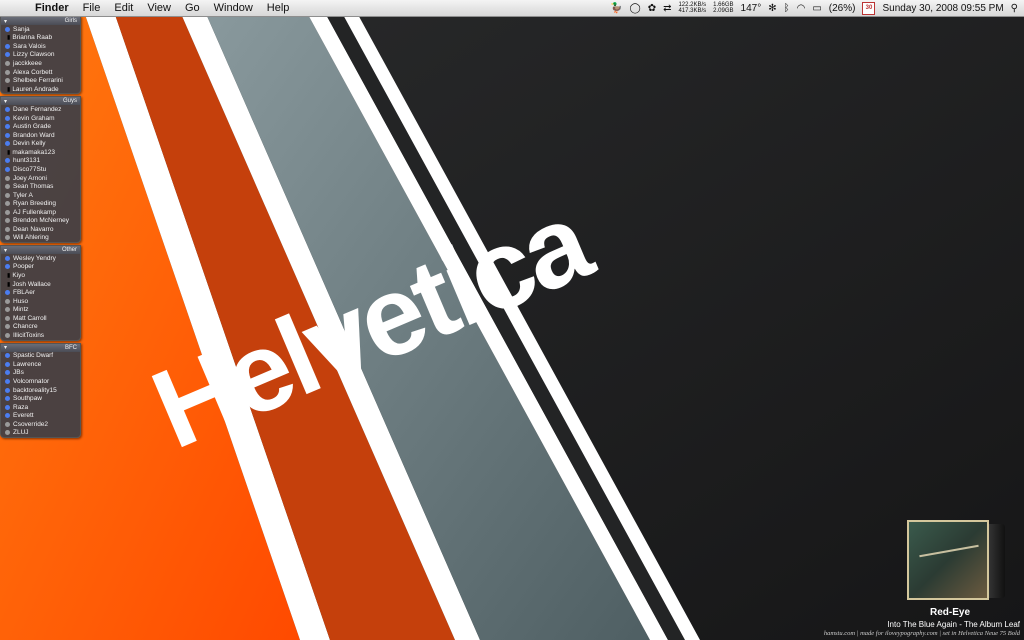 The image size is (1024, 640). Describe the element at coordinates (40, 373) in the screenshot. I see `buddy-row: JBs` at that location.